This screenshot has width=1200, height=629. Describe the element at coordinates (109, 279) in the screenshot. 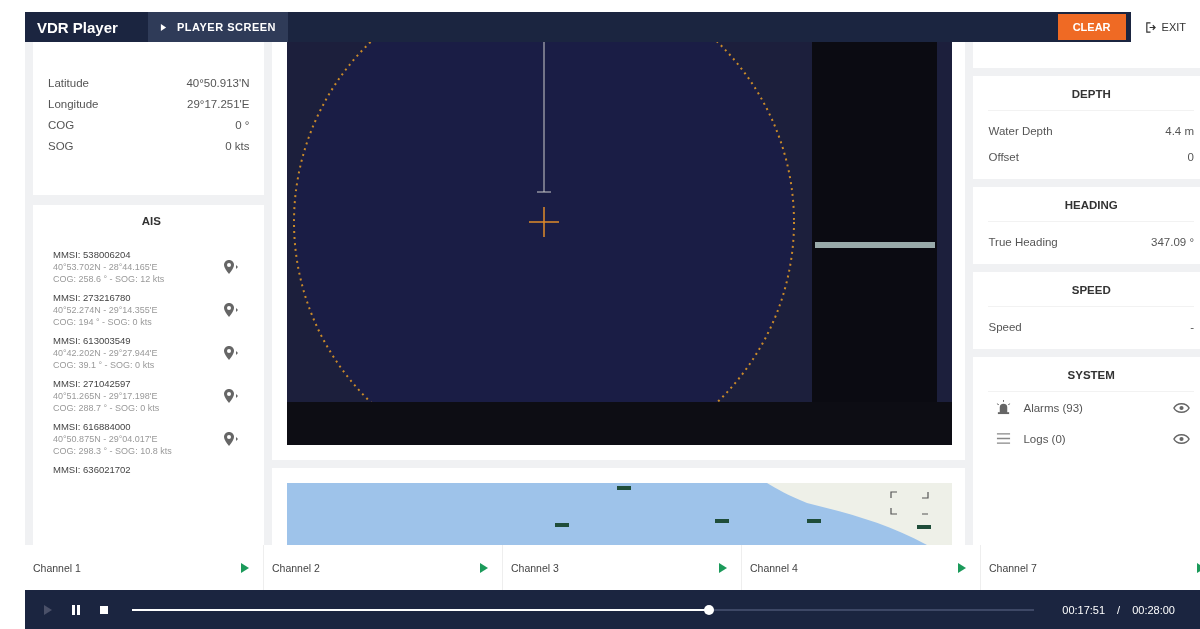

I see `vessel-motion: COG: 258.6 ° - SOG: 12 kts` at that location.